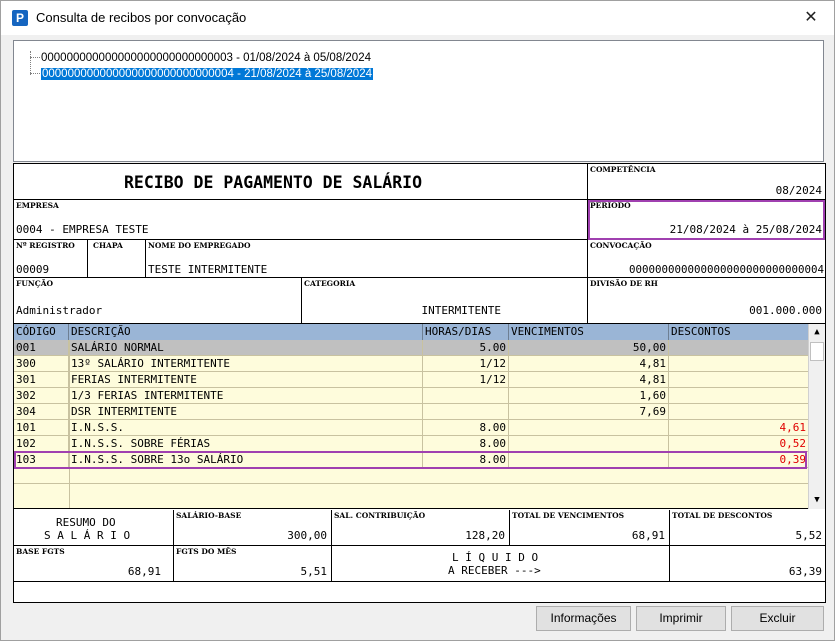 This screenshot has width=835, height=641. What do you see at coordinates (411, 396) in the screenshot?
I see `table-row: 302 1/3 FERIAS INTERMITENTE 1,60` at bounding box center [411, 396].